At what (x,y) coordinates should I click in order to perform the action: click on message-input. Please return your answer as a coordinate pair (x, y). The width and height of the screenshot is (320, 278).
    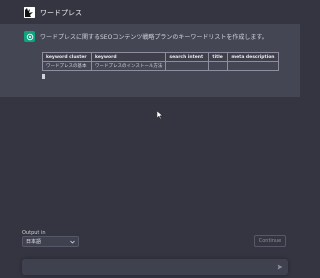
    Looking at the image, I should click on (155, 267).